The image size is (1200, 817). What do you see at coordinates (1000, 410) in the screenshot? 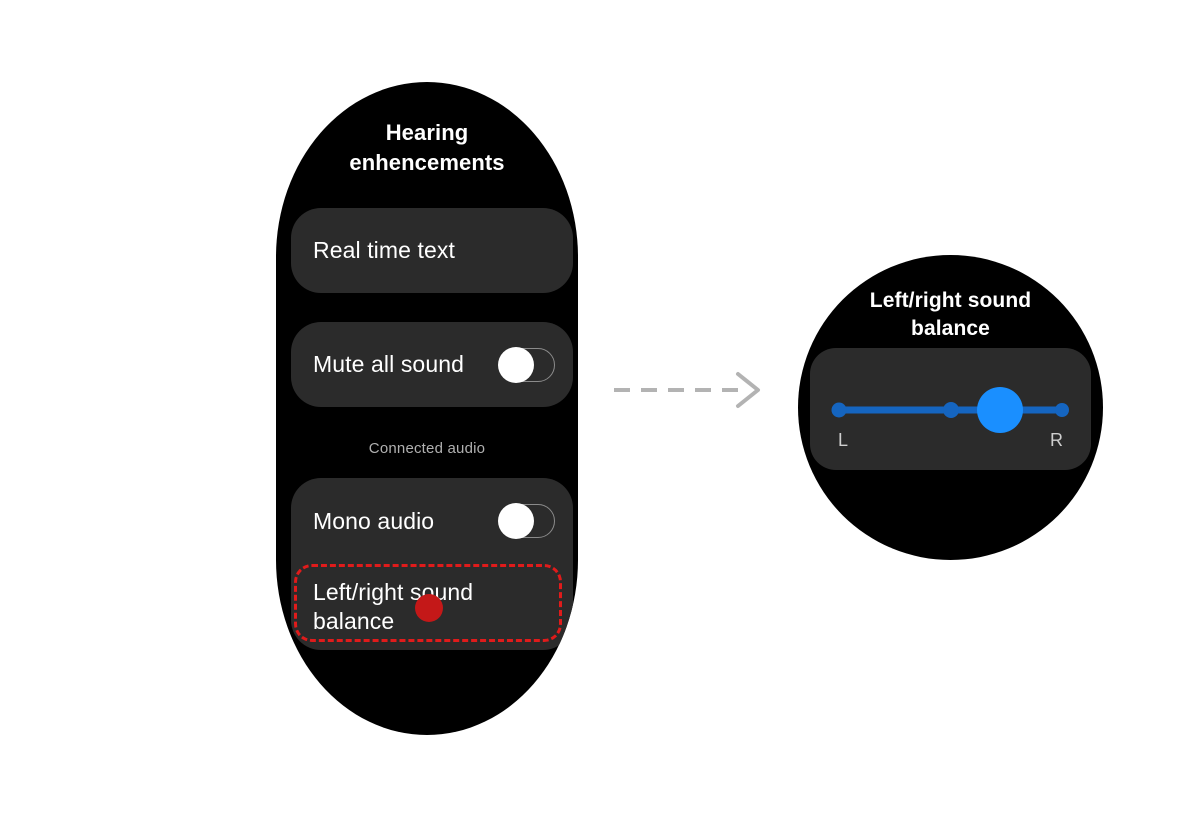
I see `slider-thumb` at bounding box center [1000, 410].